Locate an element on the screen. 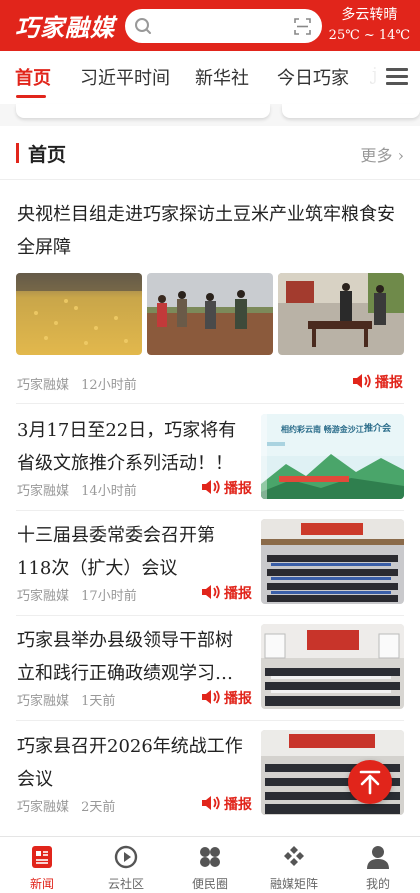  tab-home: 首页 is located at coordinates (33, 77).